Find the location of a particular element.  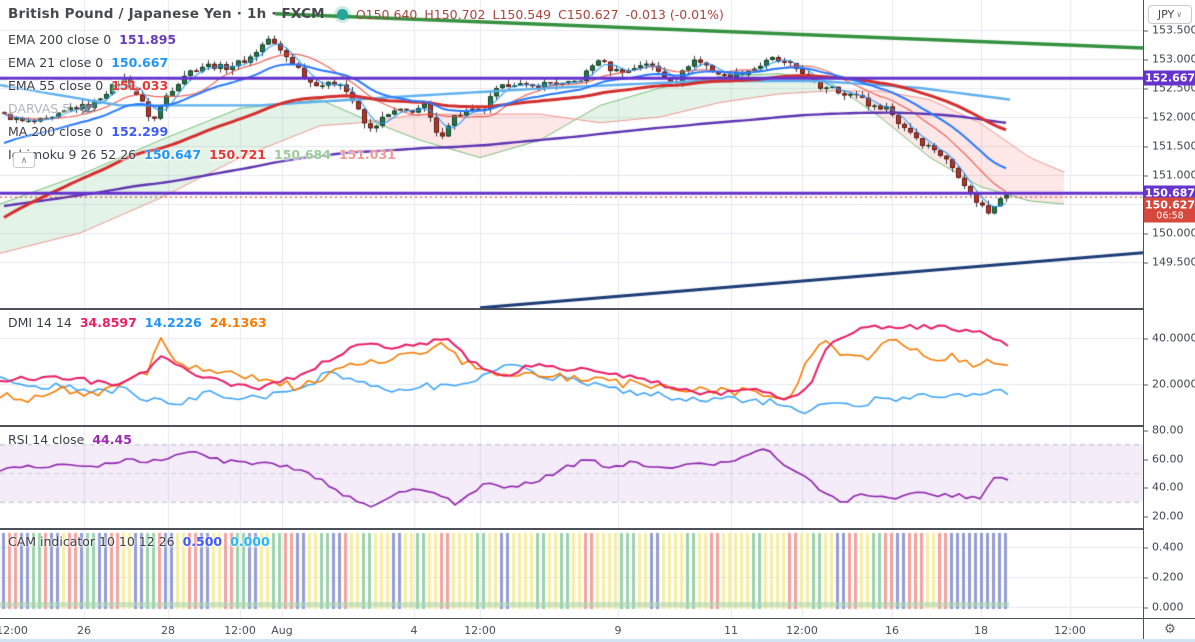

time-axis: 12:00 26 28 12:00 Aug 4 12:00 9 11 12:00 16 18 12:00 is located at coordinates (571, 629).